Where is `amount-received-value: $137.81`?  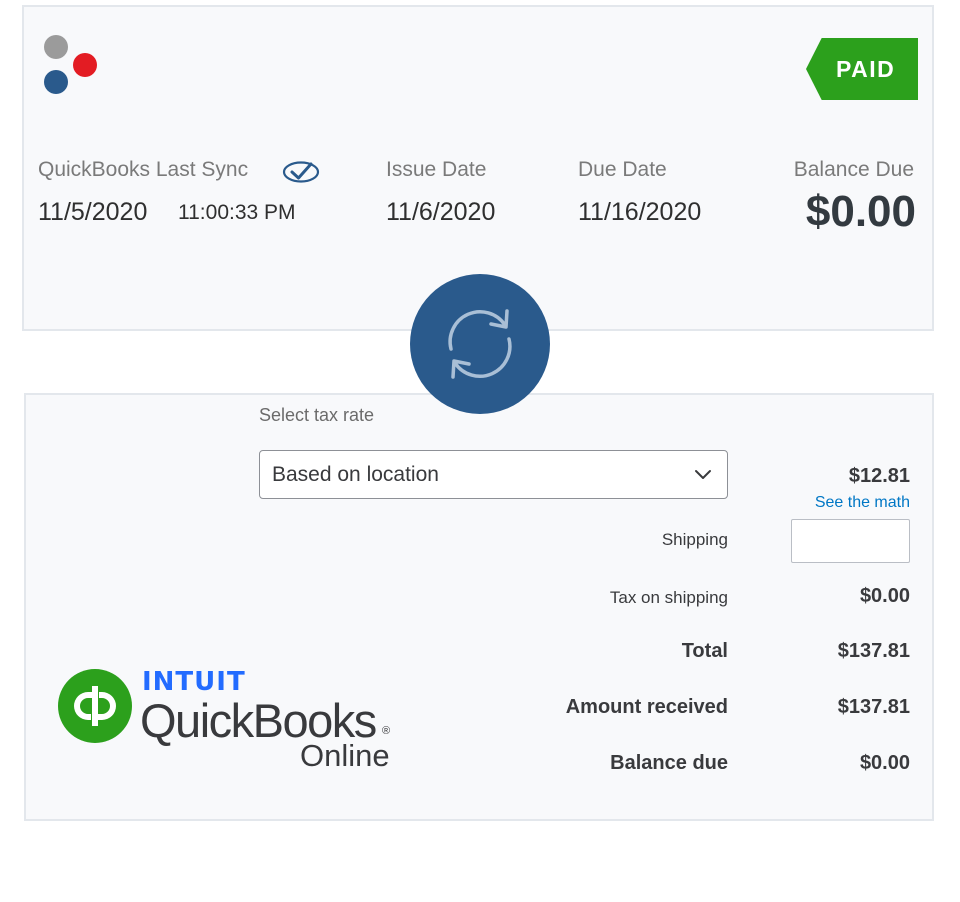 amount-received-value: $137.81 is located at coordinates (873, 707).